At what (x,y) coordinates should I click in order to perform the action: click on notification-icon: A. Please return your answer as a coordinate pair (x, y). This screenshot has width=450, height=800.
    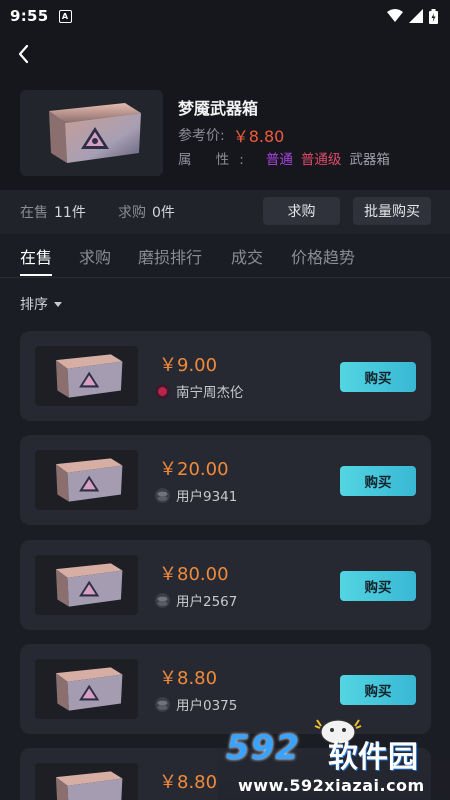
    Looking at the image, I should click on (65, 16).